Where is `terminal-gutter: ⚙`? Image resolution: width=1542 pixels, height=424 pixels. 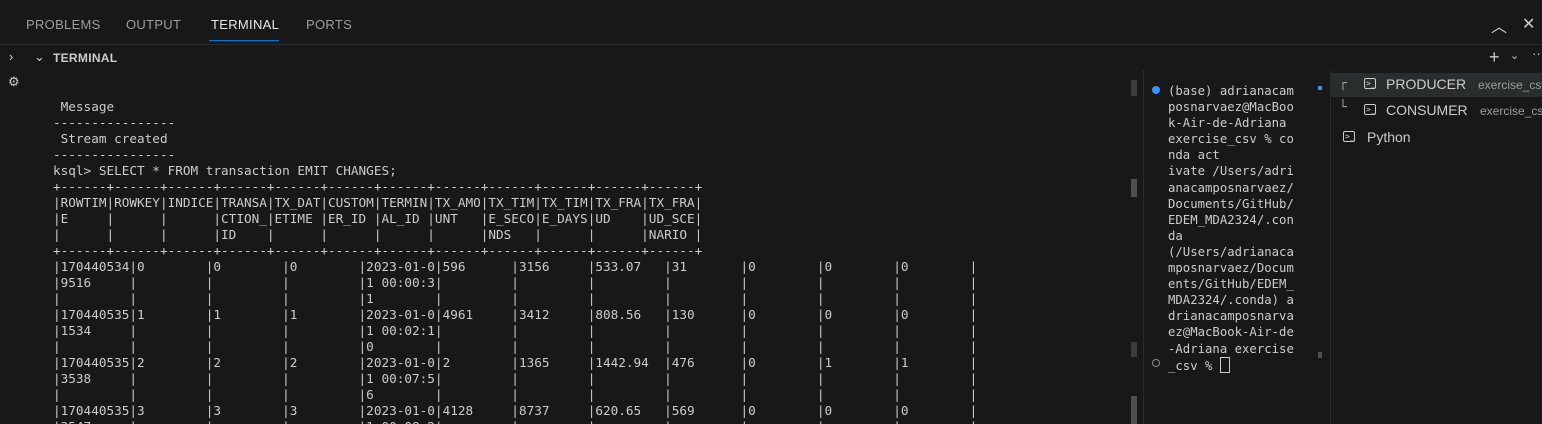 terminal-gutter: ⚙ is located at coordinates (15, 247).